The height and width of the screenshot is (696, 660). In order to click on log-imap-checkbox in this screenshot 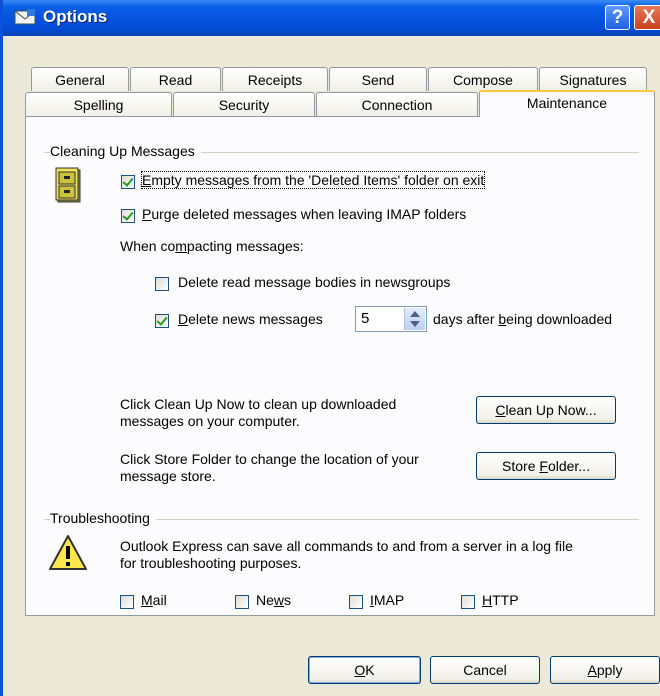, I will do `click(356, 602)`.